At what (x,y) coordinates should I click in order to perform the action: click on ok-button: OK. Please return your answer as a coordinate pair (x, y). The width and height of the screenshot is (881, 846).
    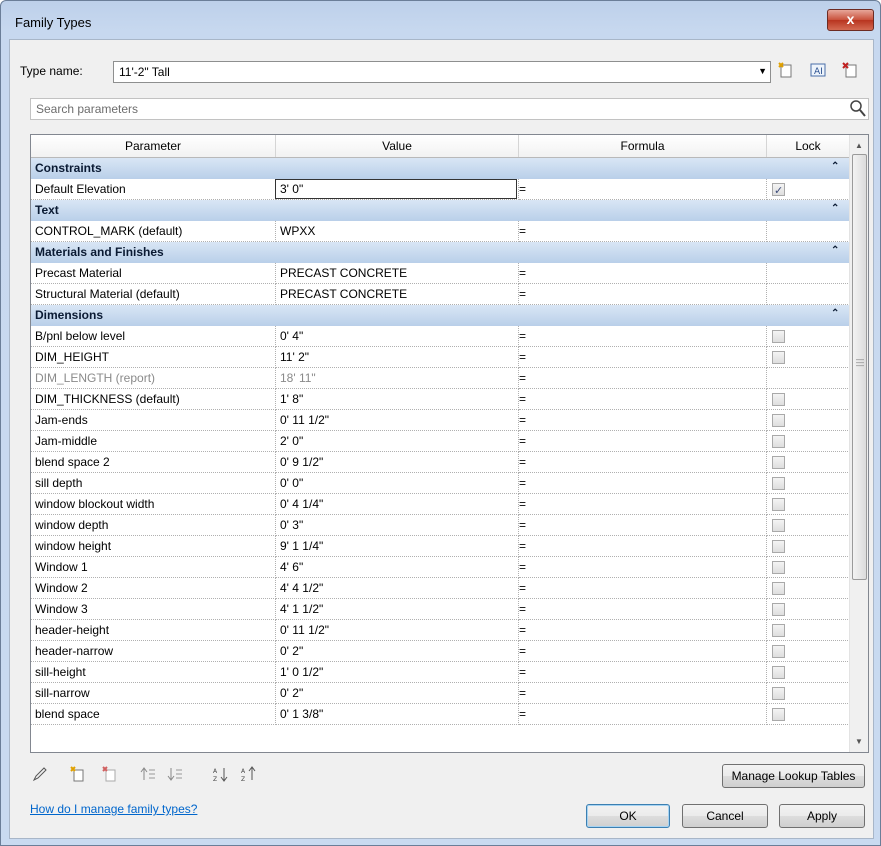
    Looking at the image, I should click on (628, 816).